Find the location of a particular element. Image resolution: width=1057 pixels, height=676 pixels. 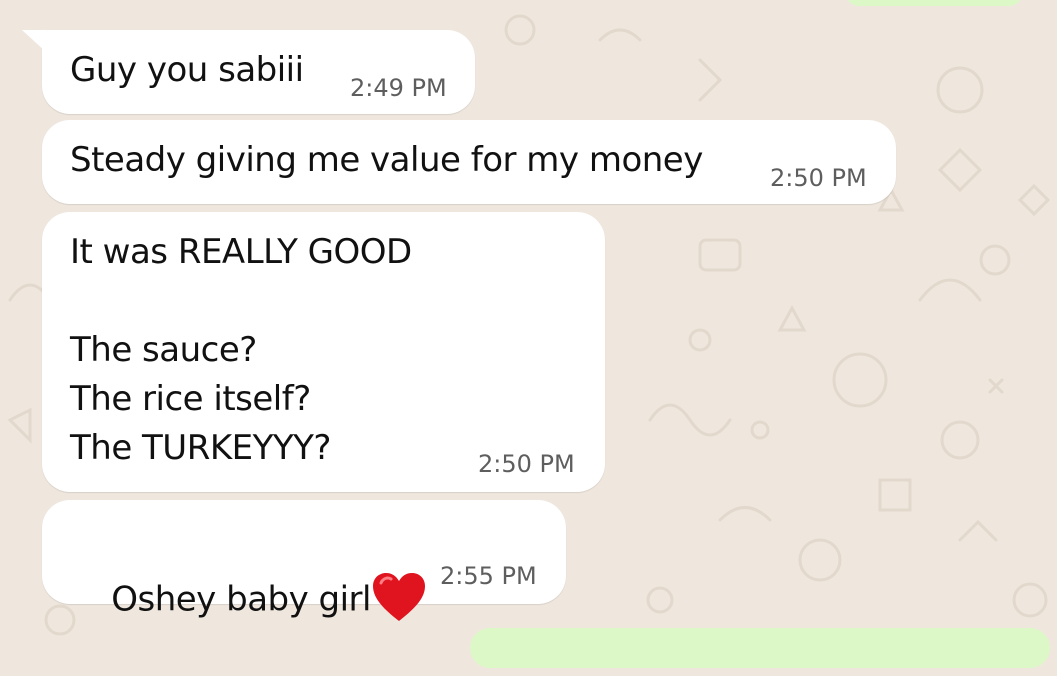

message-text: Guy you sabiii is located at coordinates (187, 70).